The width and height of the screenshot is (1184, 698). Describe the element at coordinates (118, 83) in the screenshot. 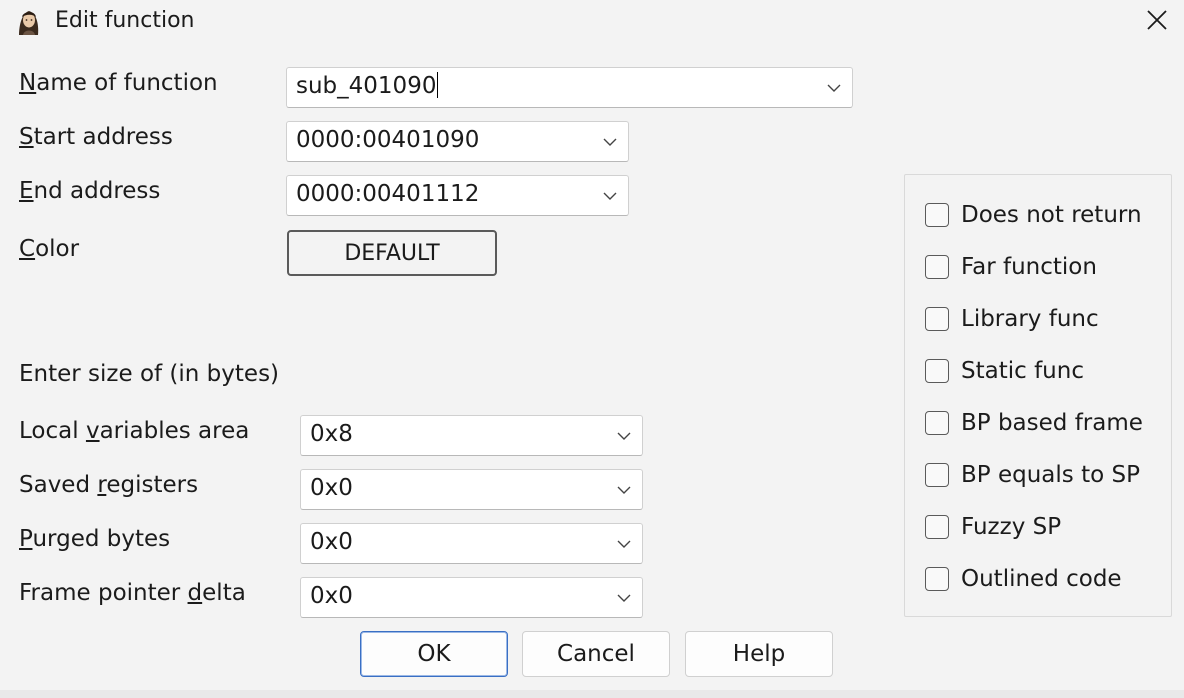

I see `name-of-function-label: Name of function` at that location.